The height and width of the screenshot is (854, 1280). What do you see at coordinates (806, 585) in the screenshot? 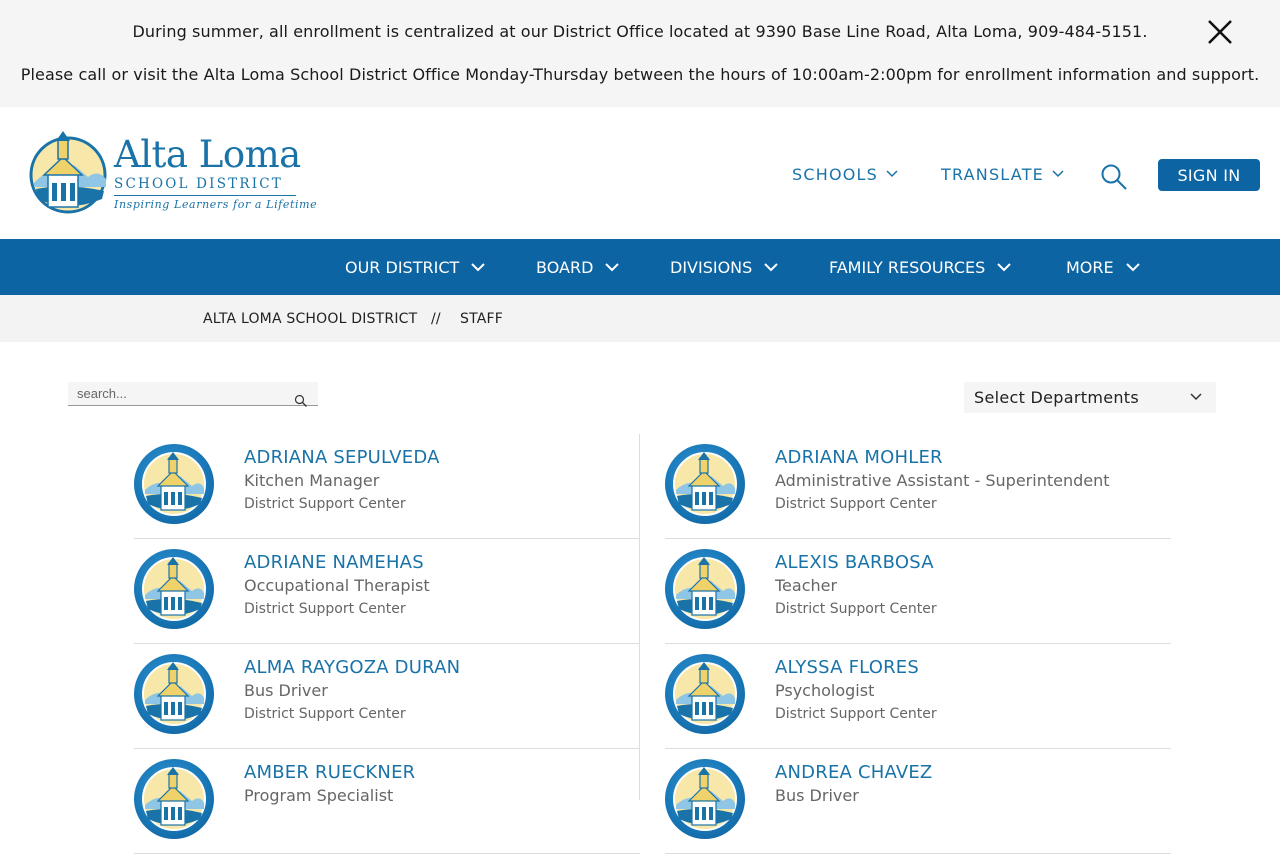
I see `staff-job-title: Teacher` at bounding box center [806, 585].